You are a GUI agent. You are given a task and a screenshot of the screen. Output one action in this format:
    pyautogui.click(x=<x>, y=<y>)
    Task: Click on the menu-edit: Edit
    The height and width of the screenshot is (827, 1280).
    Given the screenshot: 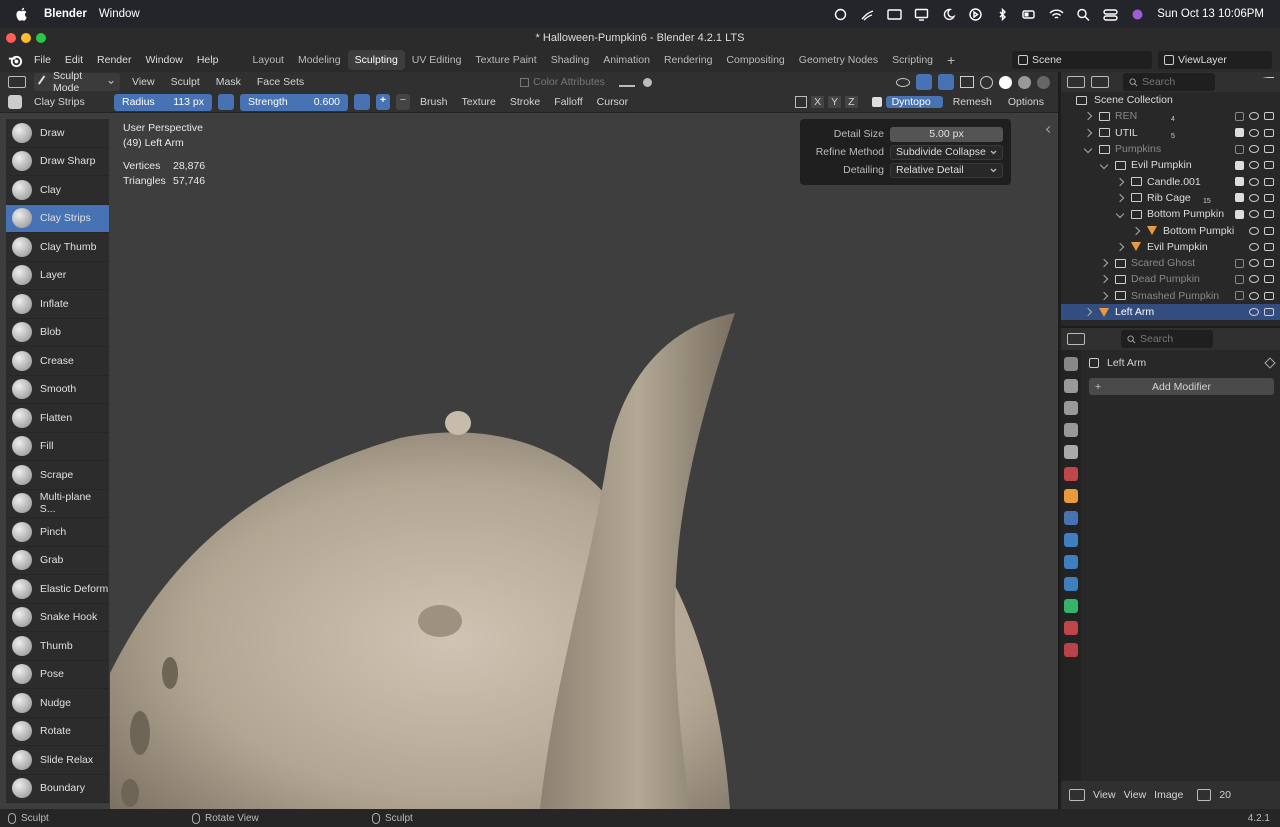 What is the action you would take?
    pyautogui.click(x=74, y=60)
    